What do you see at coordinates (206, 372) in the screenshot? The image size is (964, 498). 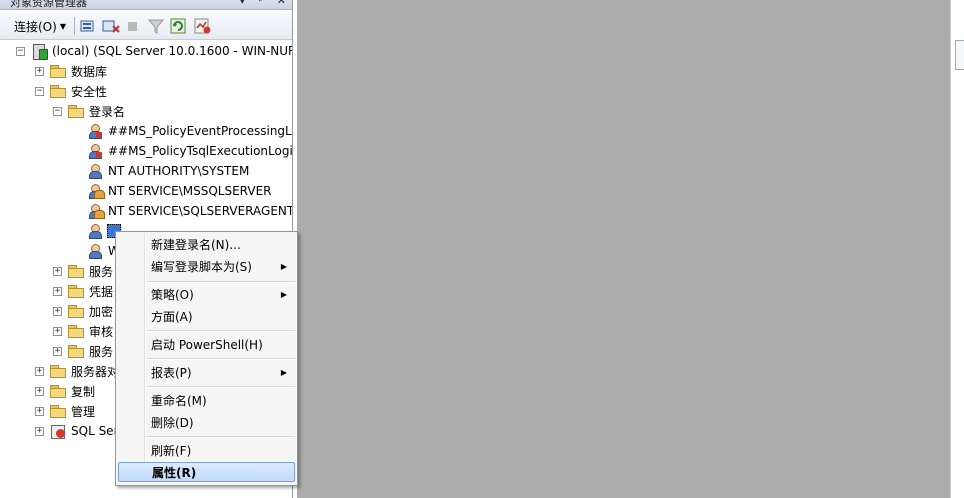 I see `menu-item-reports: 报表(P) ▶` at bounding box center [206, 372].